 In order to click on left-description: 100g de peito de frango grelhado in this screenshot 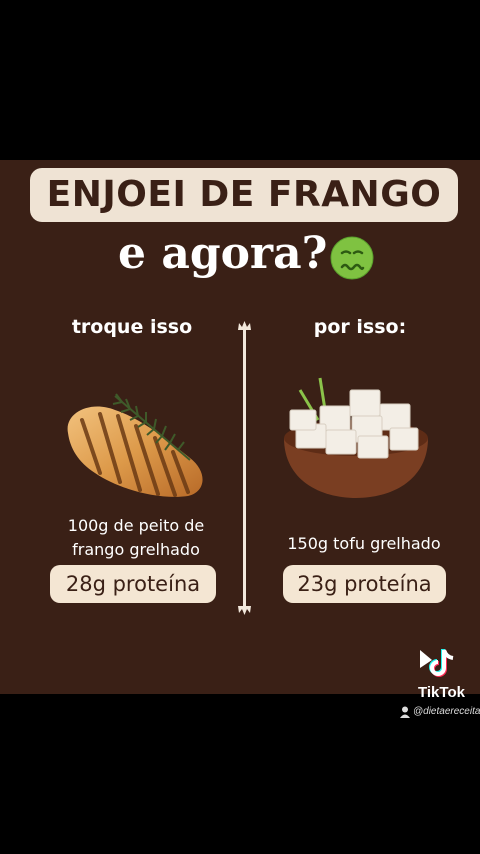, I will do `click(136, 538)`.